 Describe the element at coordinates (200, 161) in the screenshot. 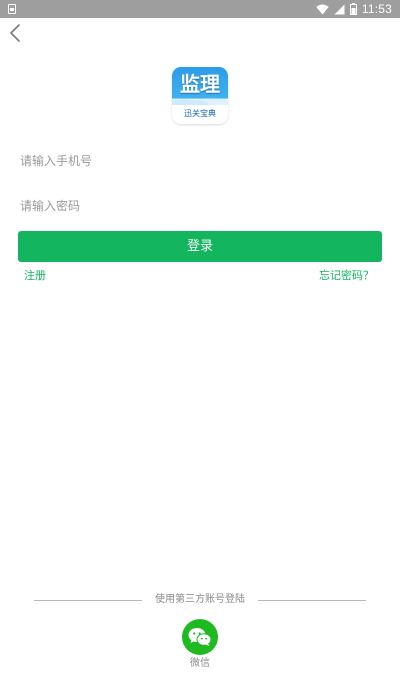

I see `phone-input` at that location.